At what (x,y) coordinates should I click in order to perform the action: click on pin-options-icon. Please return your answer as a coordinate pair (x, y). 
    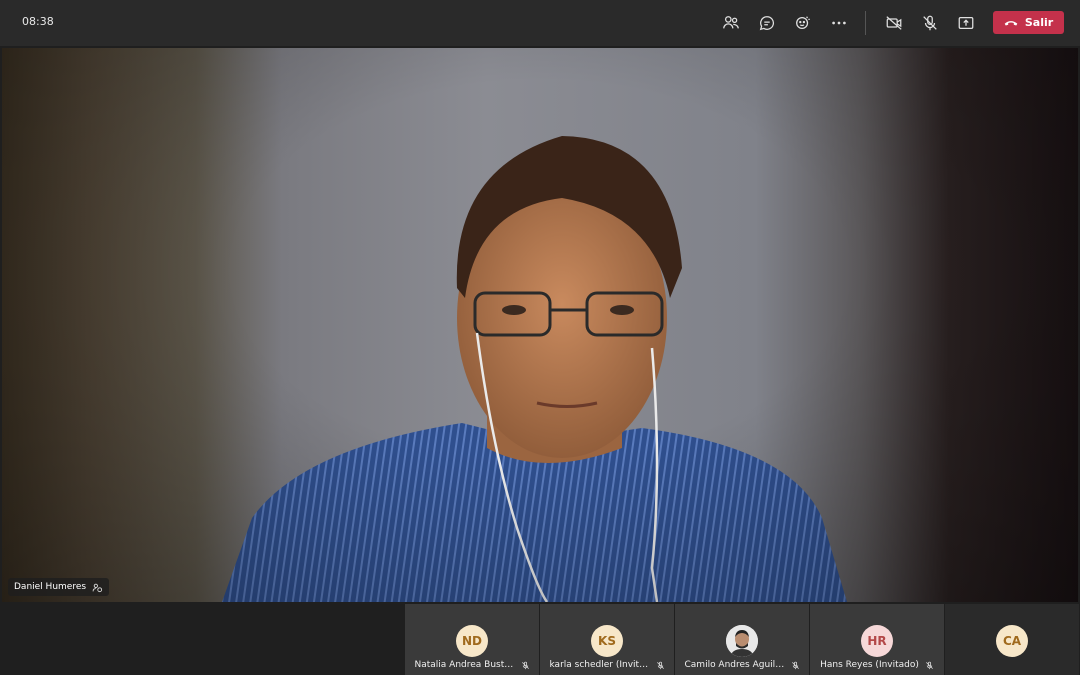
    Looking at the image, I should click on (97, 587).